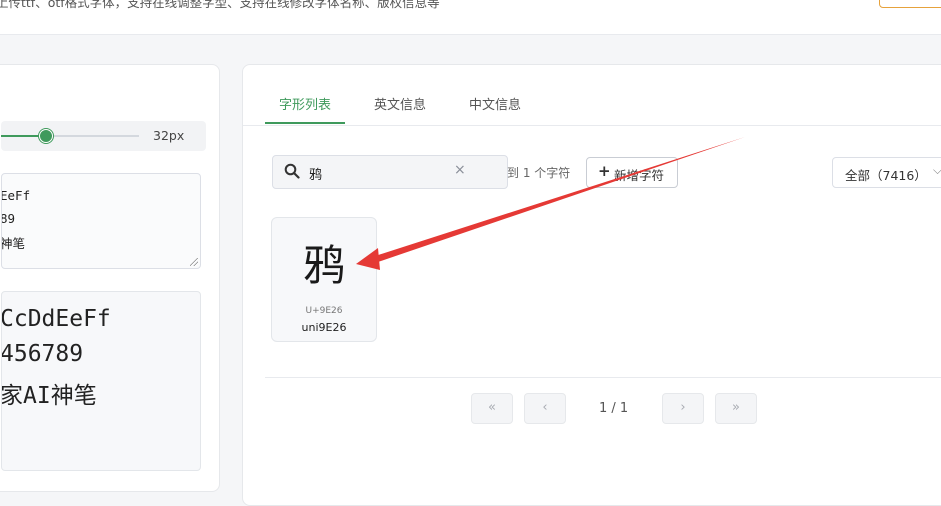 This screenshot has height=506, width=941. What do you see at coordinates (56, 319) in the screenshot?
I see `preview-line: CcDdEeFf` at bounding box center [56, 319].